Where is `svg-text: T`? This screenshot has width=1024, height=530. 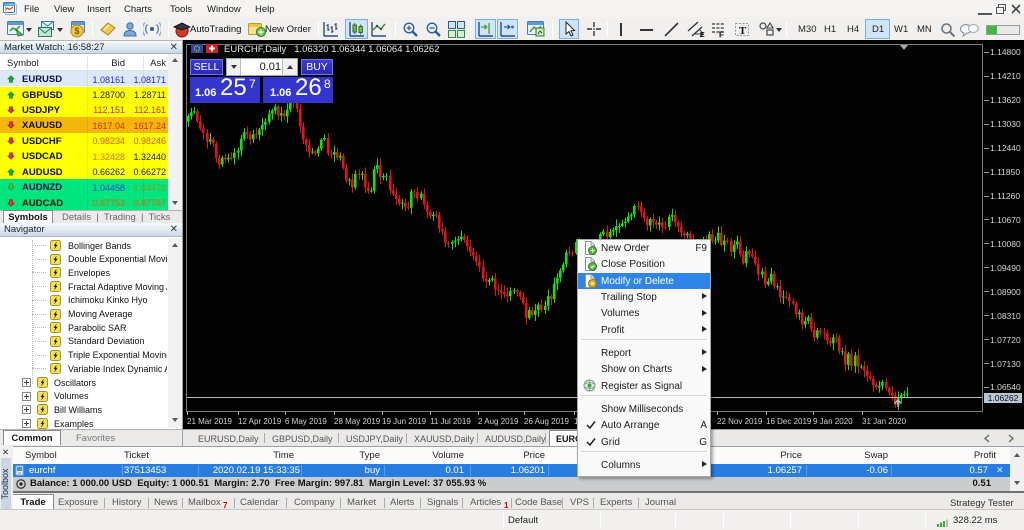
svg-text: T is located at coordinates (743, 31).